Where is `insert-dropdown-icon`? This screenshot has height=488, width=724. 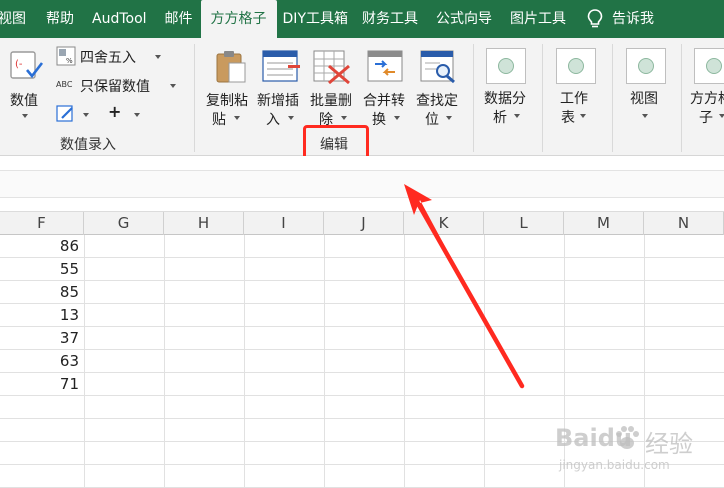
insert-dropdown-icon is located at coordinates (291, 118).